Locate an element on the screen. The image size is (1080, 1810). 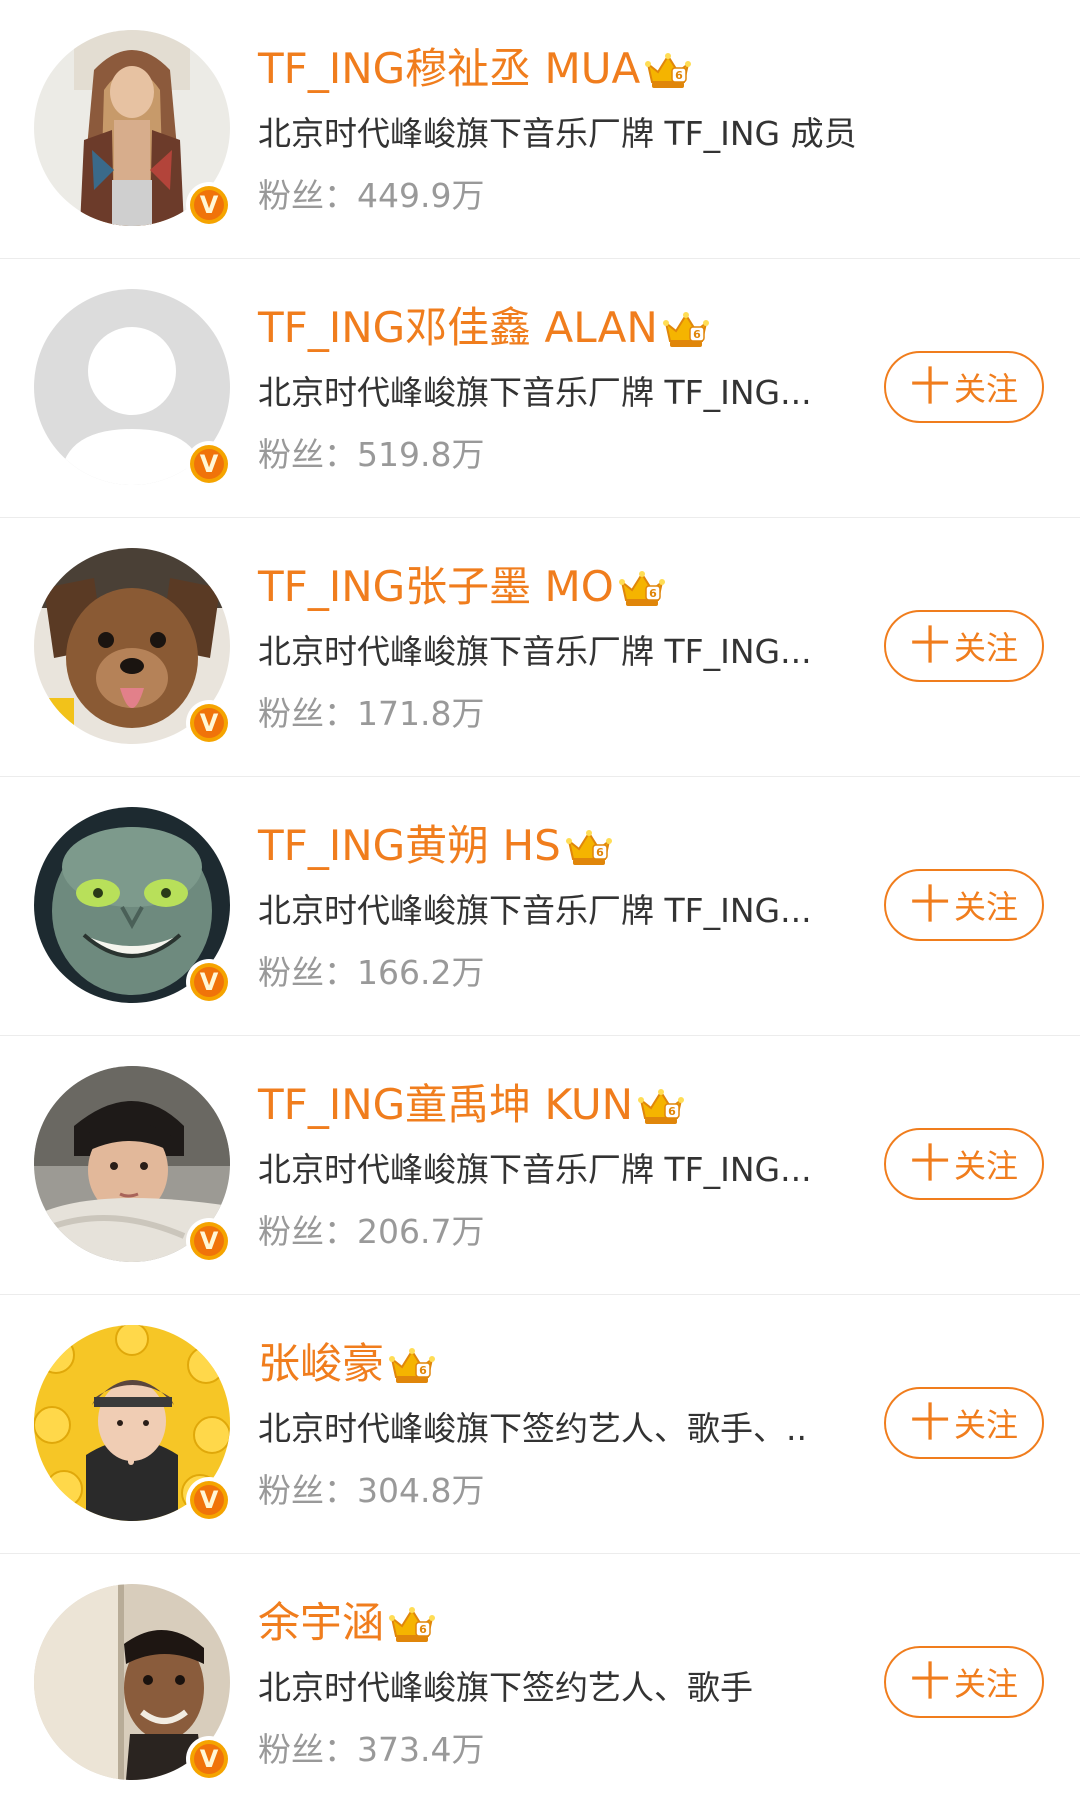
name-line: TF_ING张子墨 MO 6 is located at coordinates (558, 587).